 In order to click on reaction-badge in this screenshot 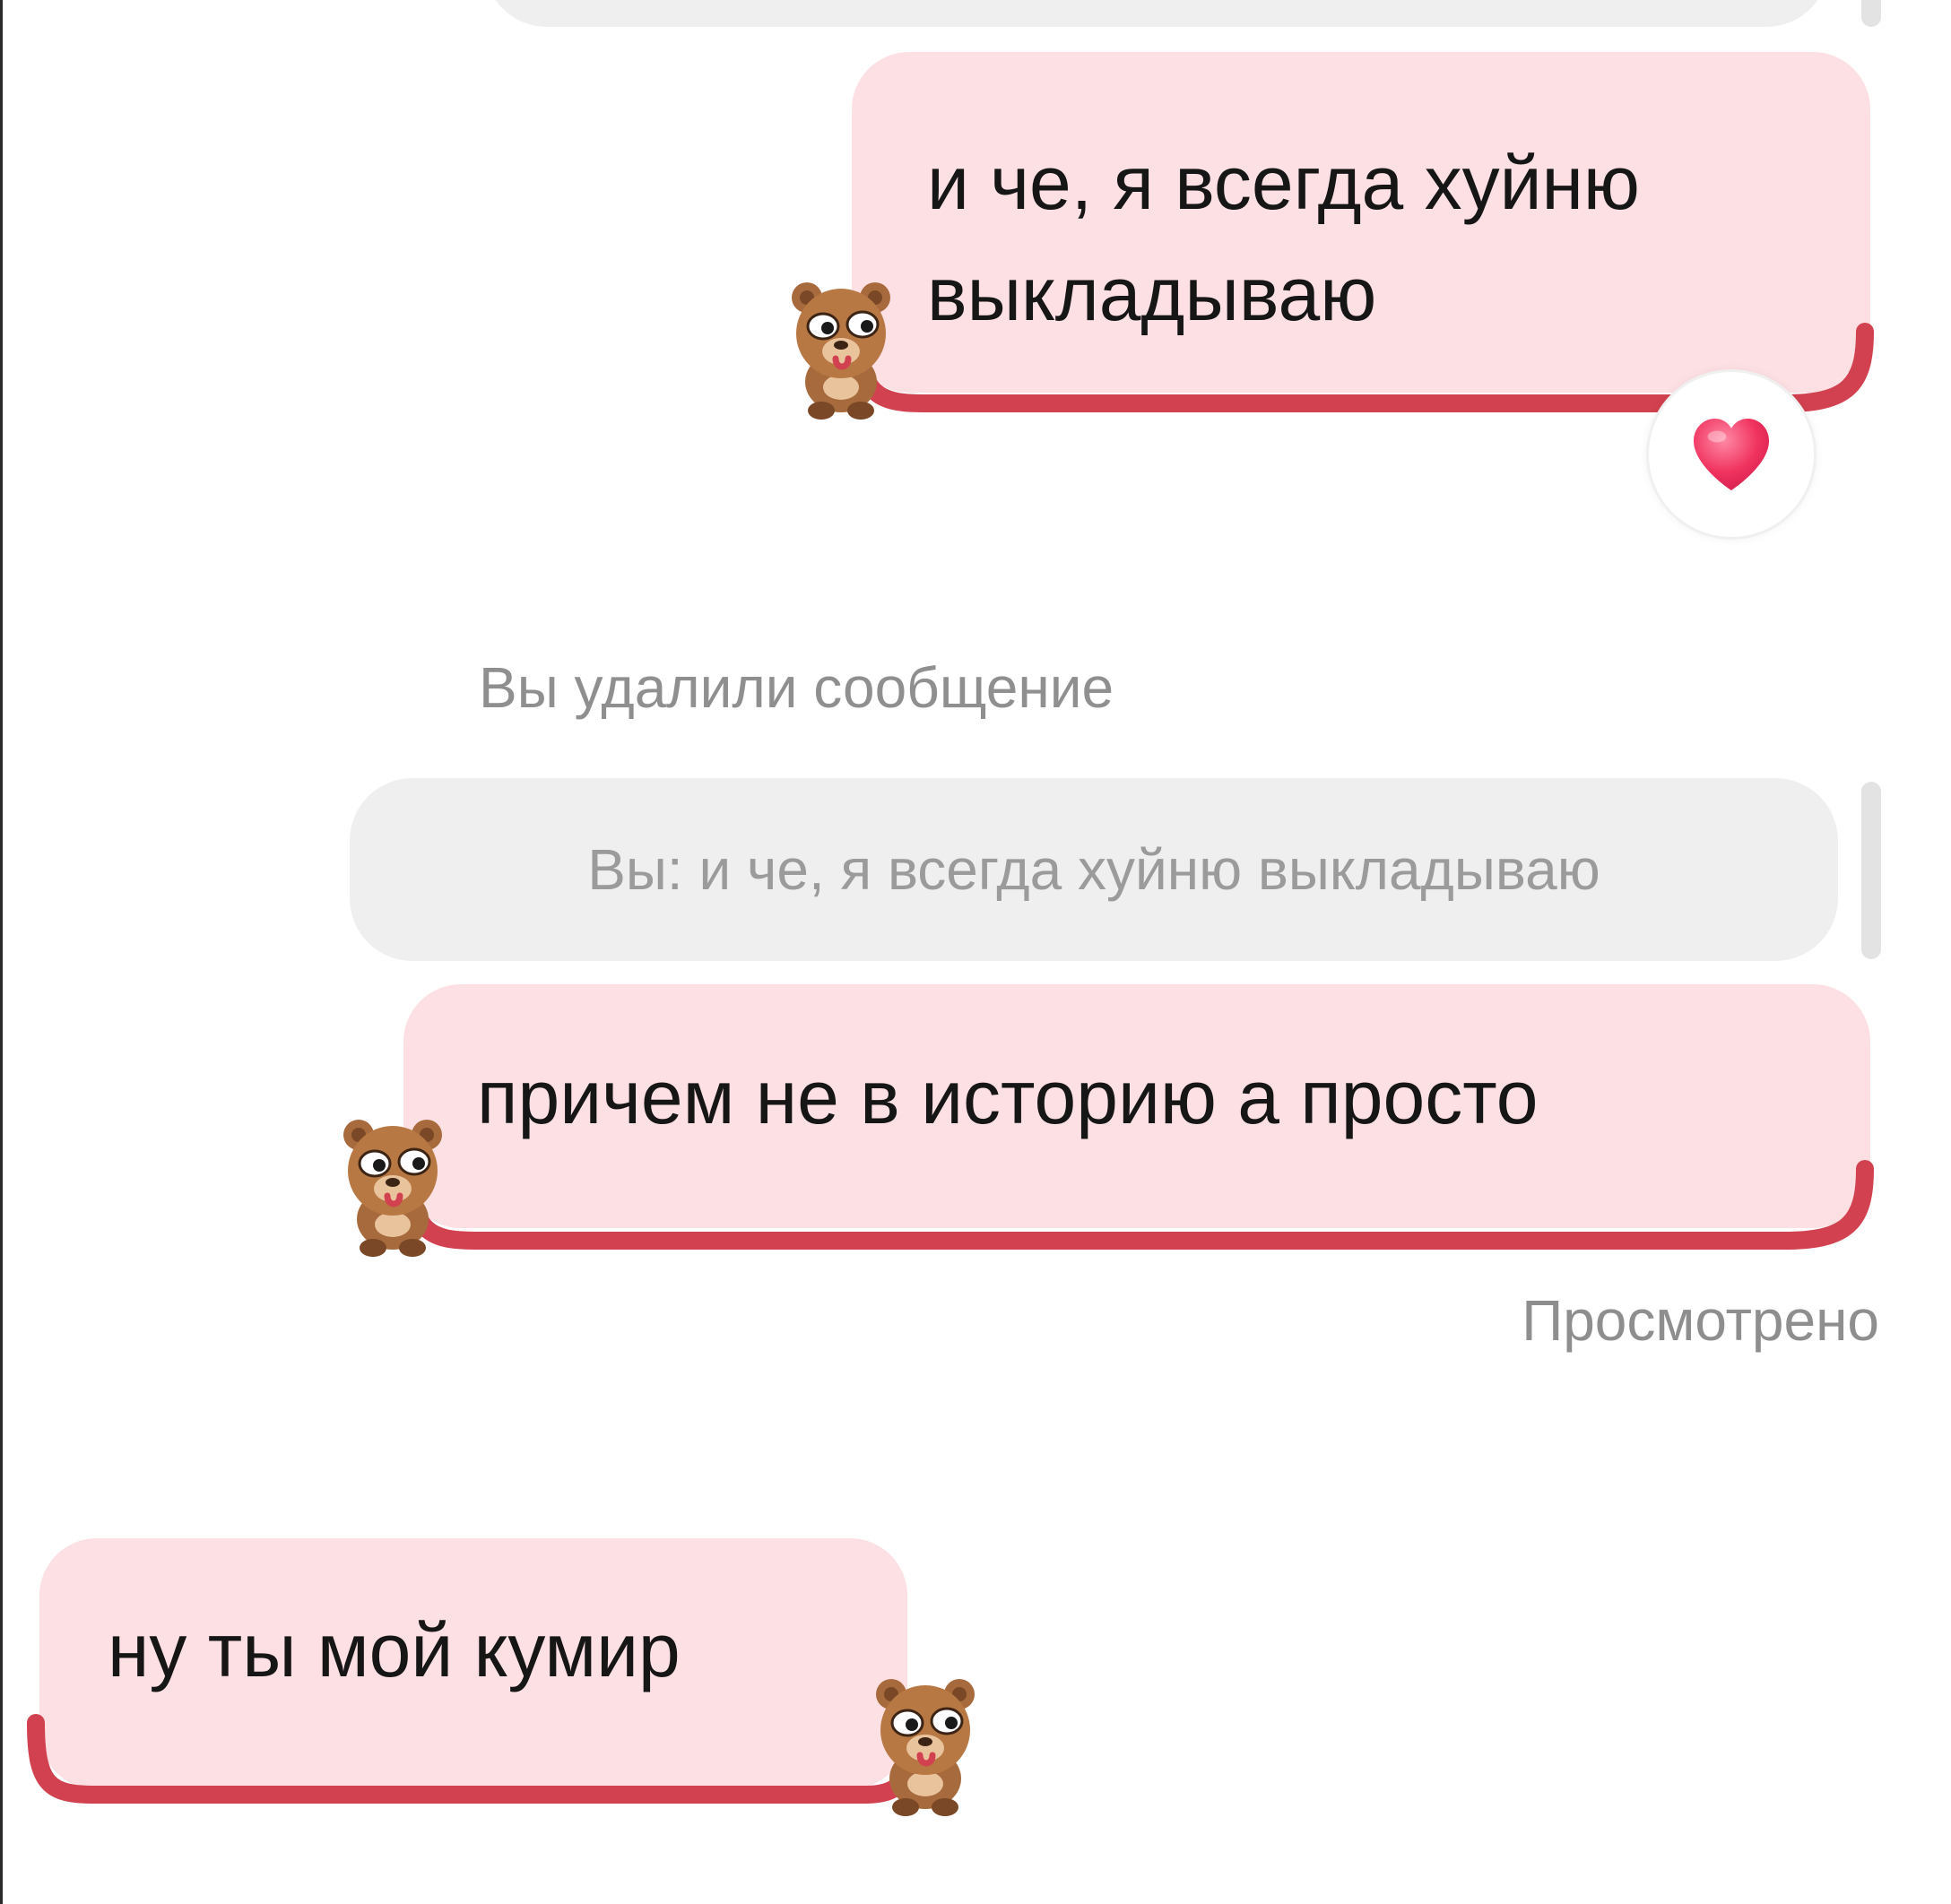, I will do `click(1731, 455)`.